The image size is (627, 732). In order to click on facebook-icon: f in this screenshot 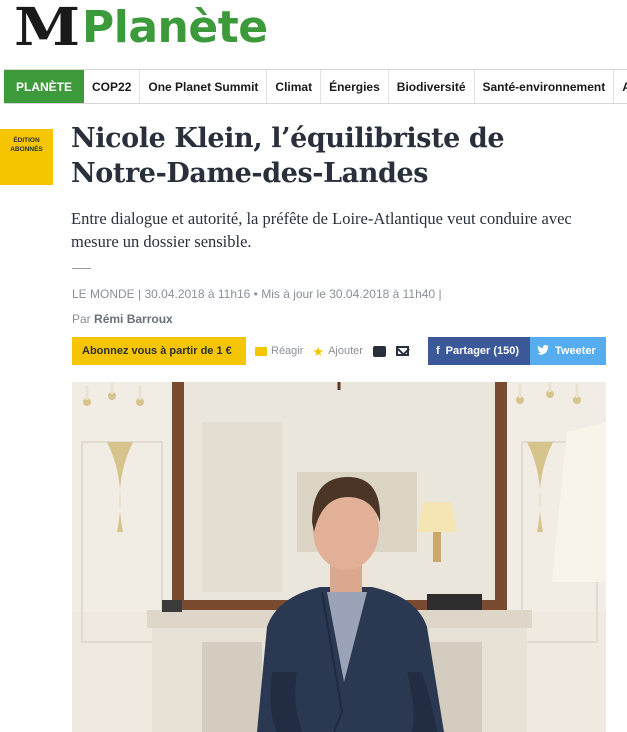, I will do `click(438, 351)`.